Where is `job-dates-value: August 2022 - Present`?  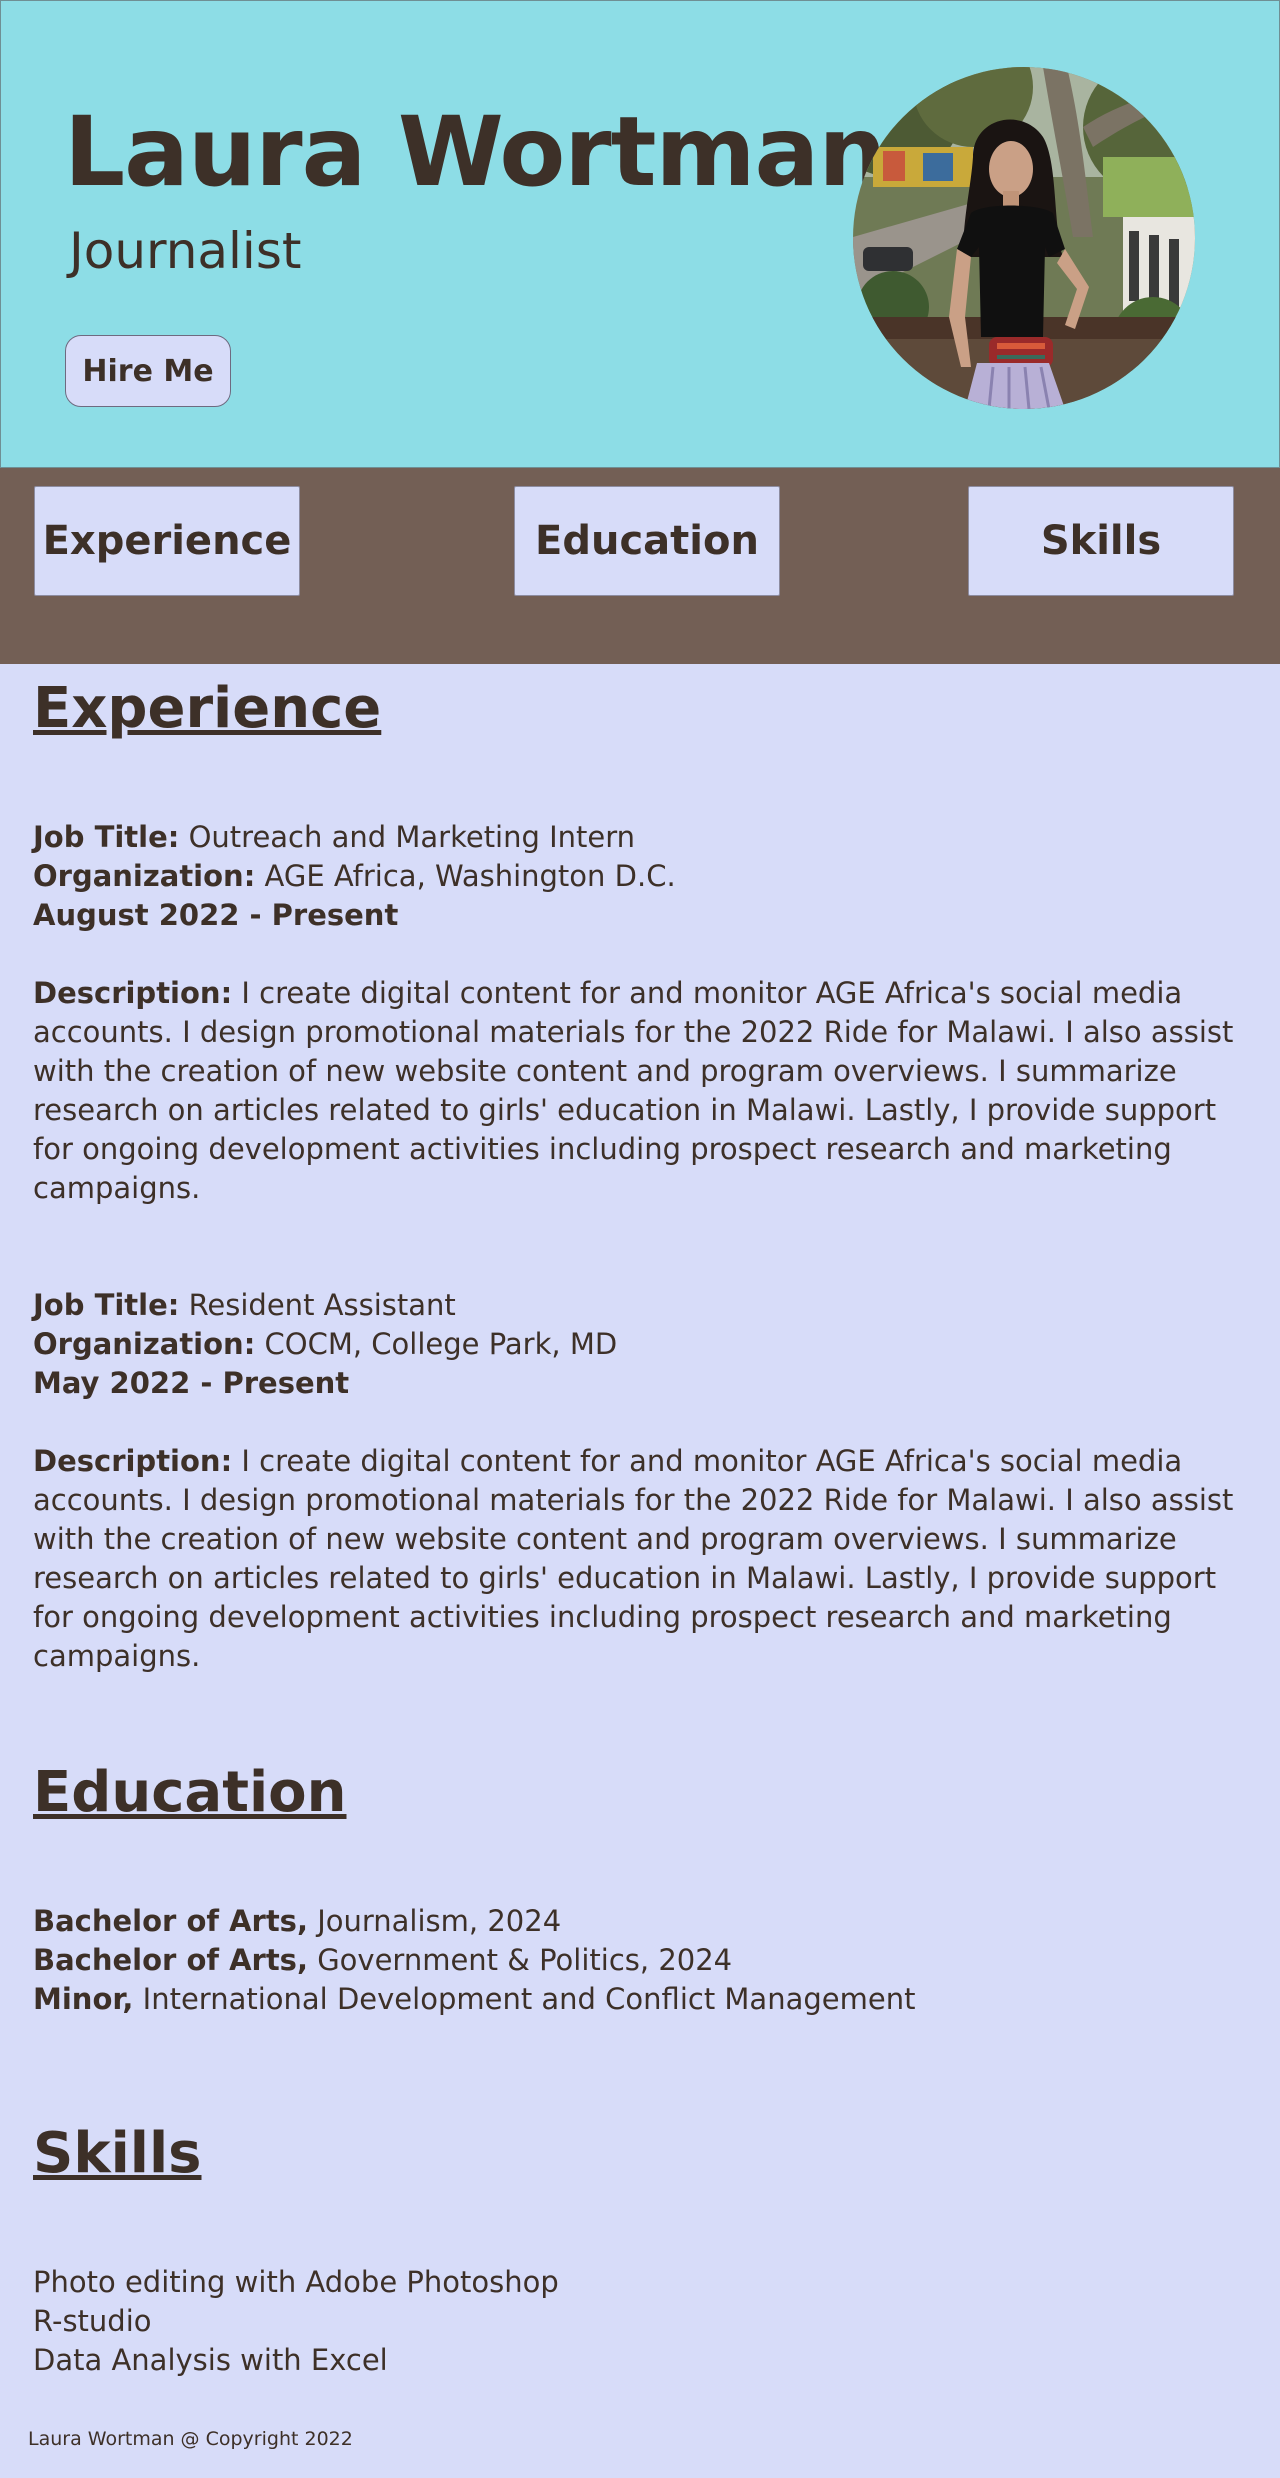
job-dates-value: August 2022 - Present is located at coordinates (216, 915).